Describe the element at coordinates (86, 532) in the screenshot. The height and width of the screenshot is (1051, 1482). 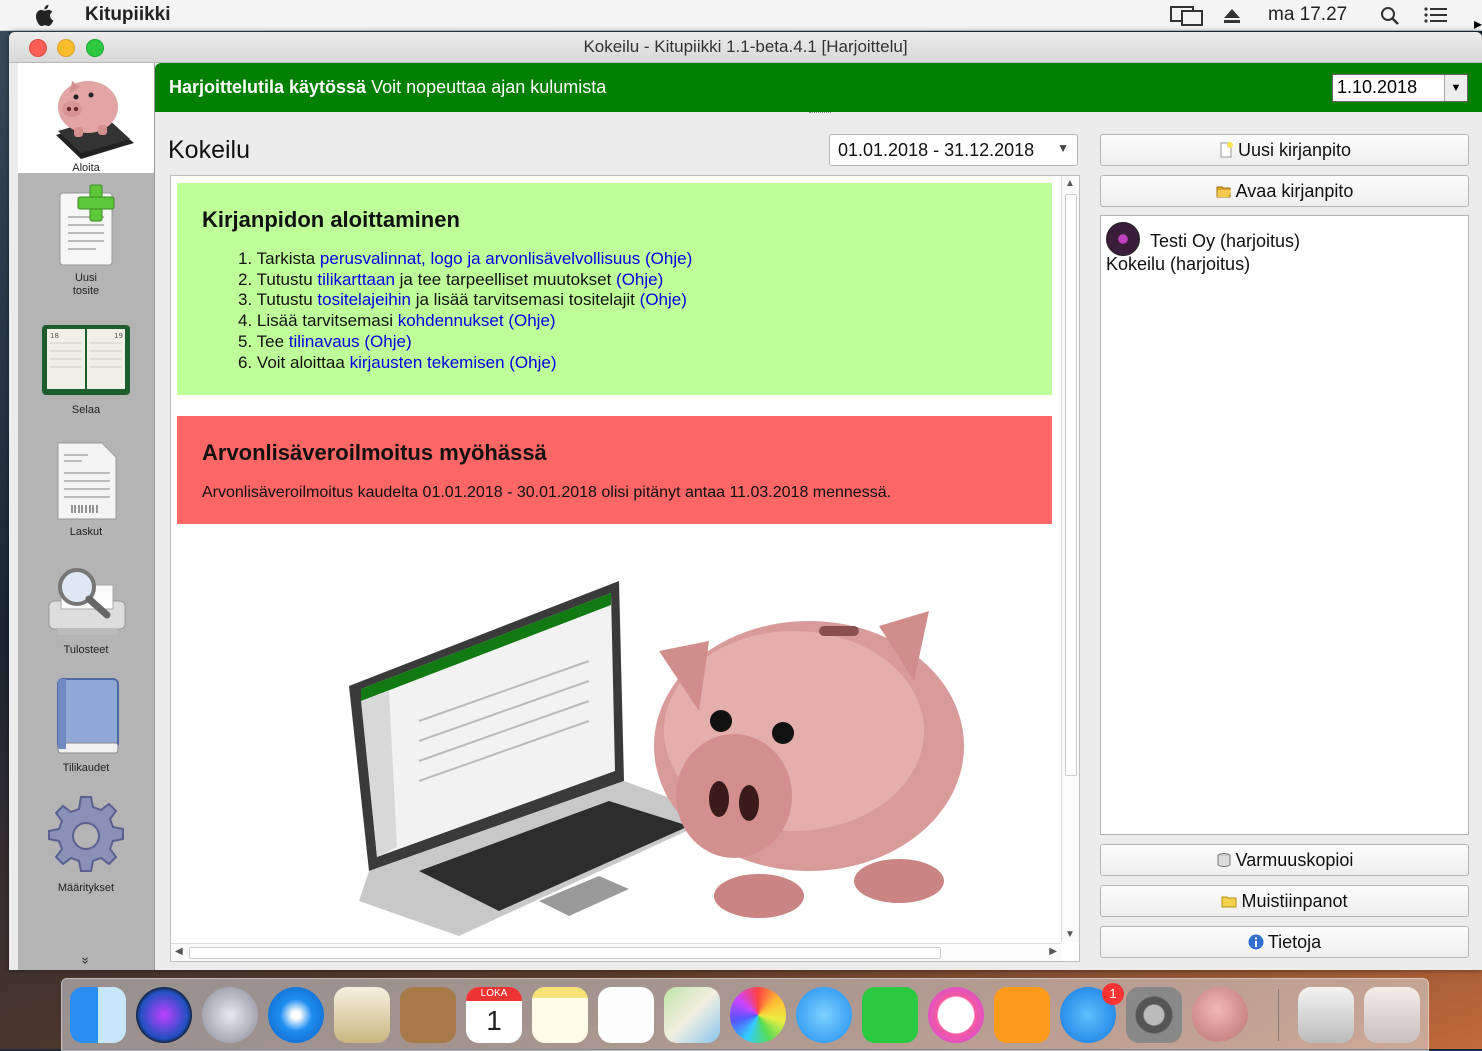
I see `sidebar-item-label: Laskut` at that location.